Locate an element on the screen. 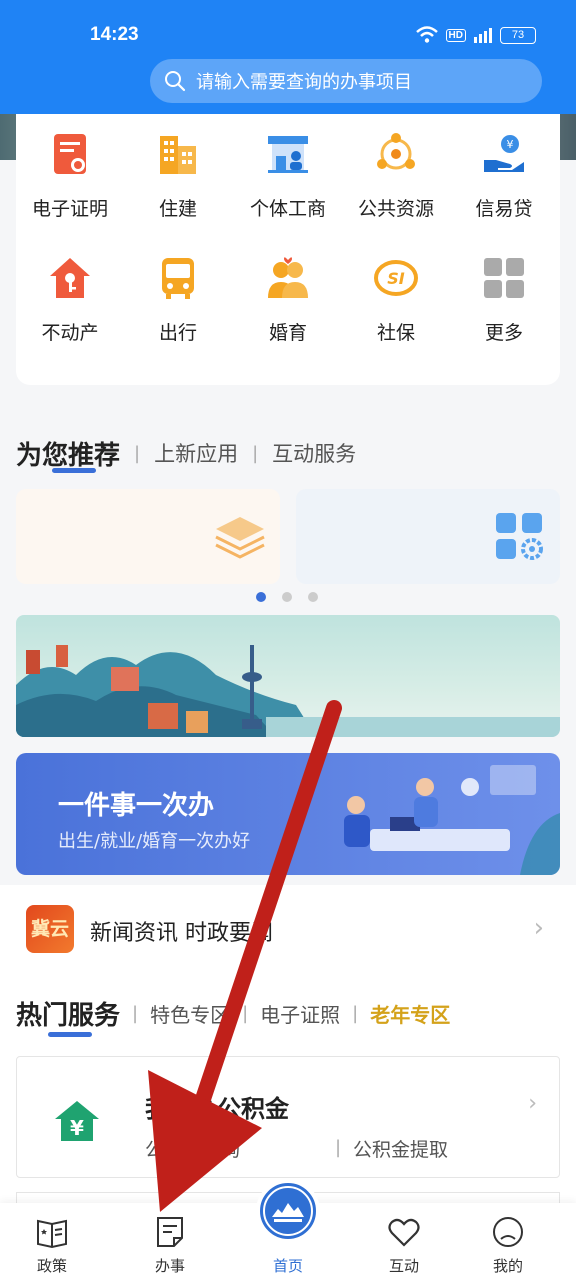 The width and height of the screenshot is (576, 1280). tab-elderly-zone: 老年专区 is located at coordinates (410, 1013).